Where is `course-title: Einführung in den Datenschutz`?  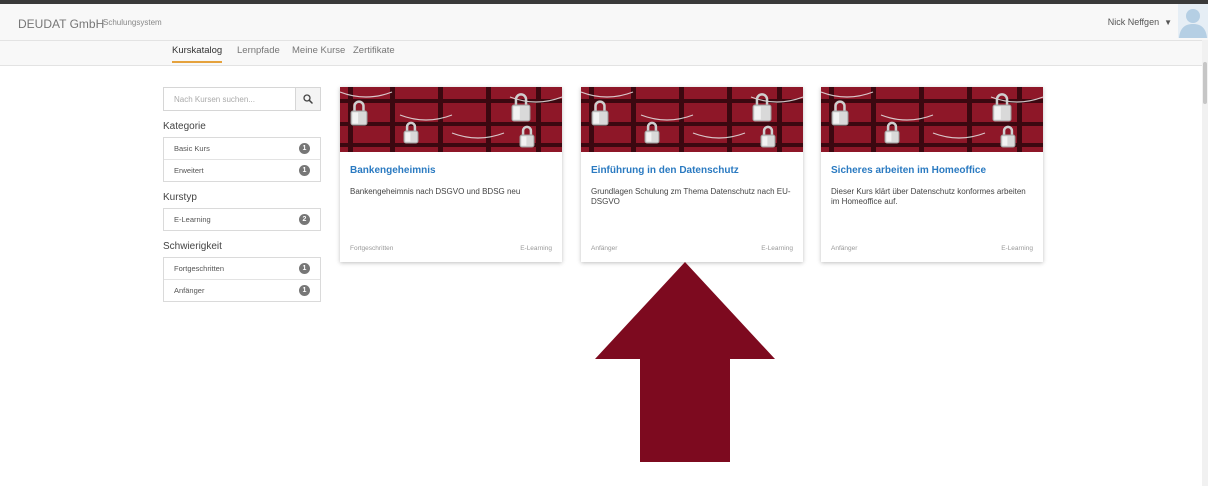
course-title: Einführung in den Datenschutz is located at coordinates (665, 170).